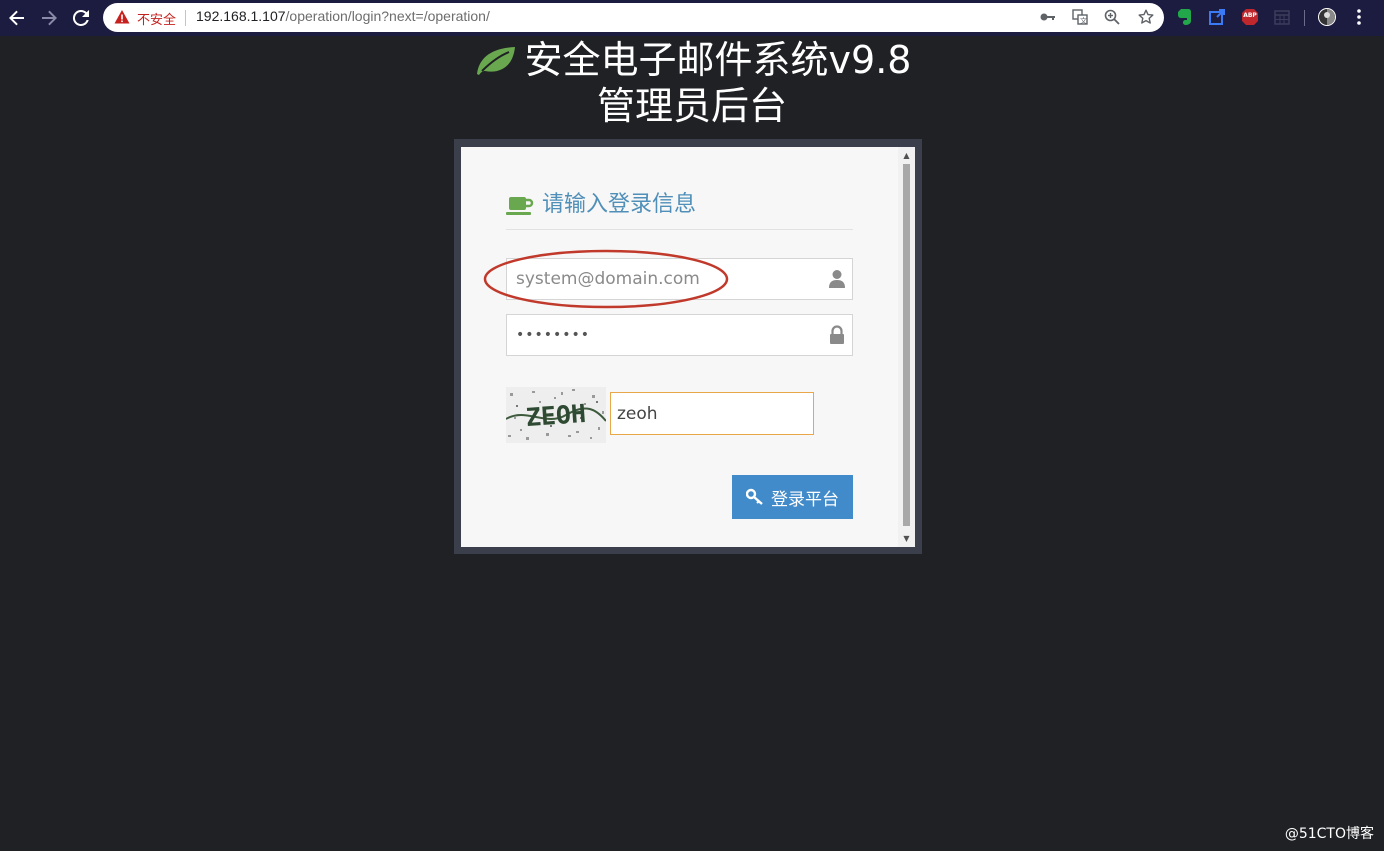 The height and width of the screenshot is (851, 1384). Describe the element at coordinates (805, 499) in the screenshot. I see `login-button-label: 登录平台` at that location.